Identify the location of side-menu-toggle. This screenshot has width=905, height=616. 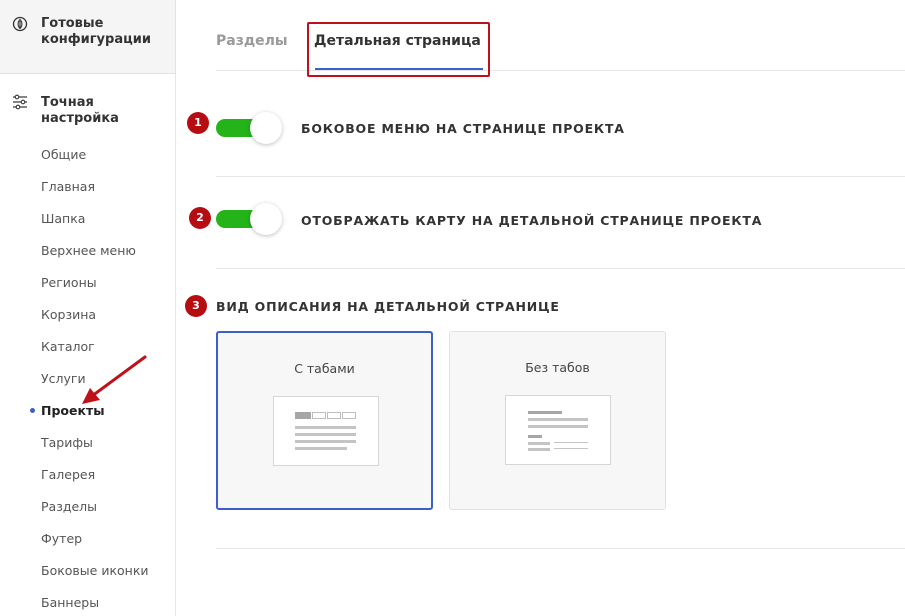
(249, 128).